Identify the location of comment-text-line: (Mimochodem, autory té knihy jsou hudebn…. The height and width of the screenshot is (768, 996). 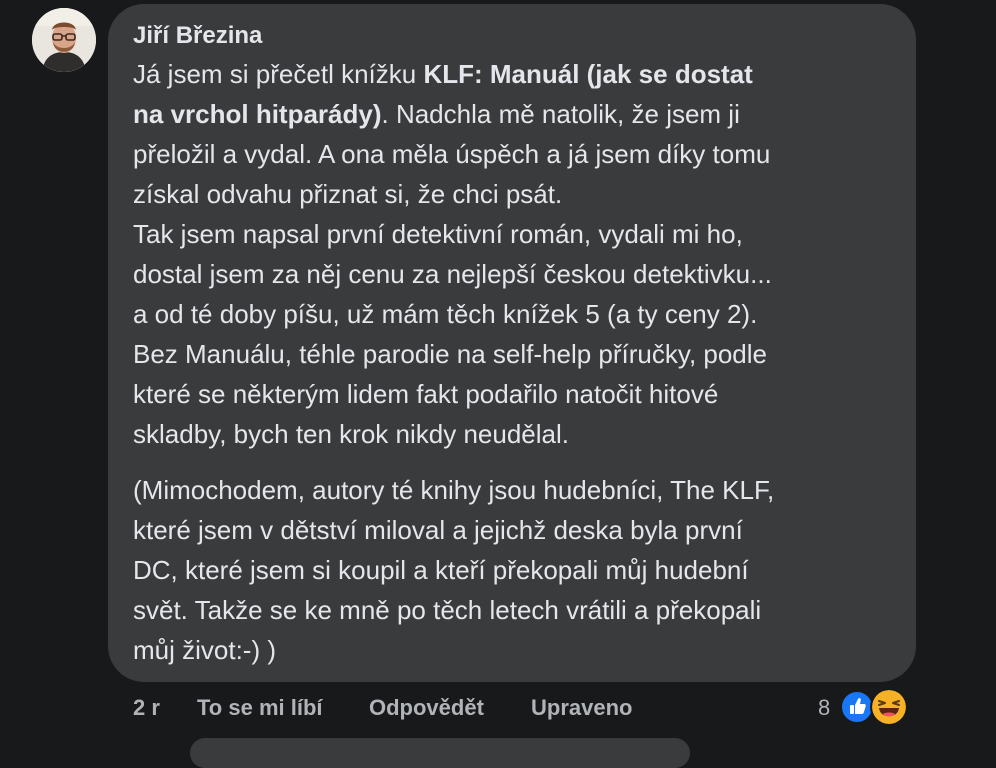
(454, 490).